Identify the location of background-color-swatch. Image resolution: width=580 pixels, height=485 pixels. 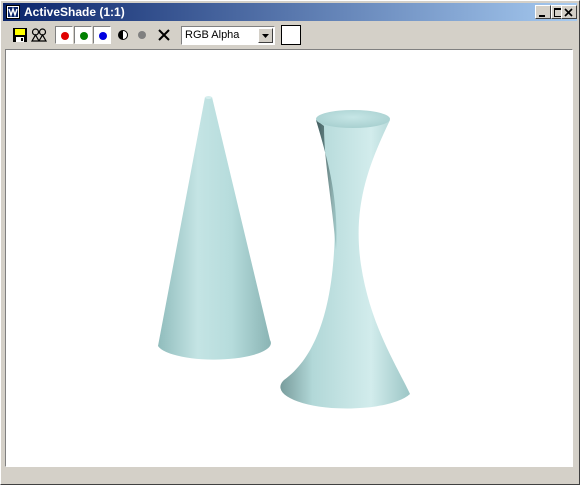
(291, 35).